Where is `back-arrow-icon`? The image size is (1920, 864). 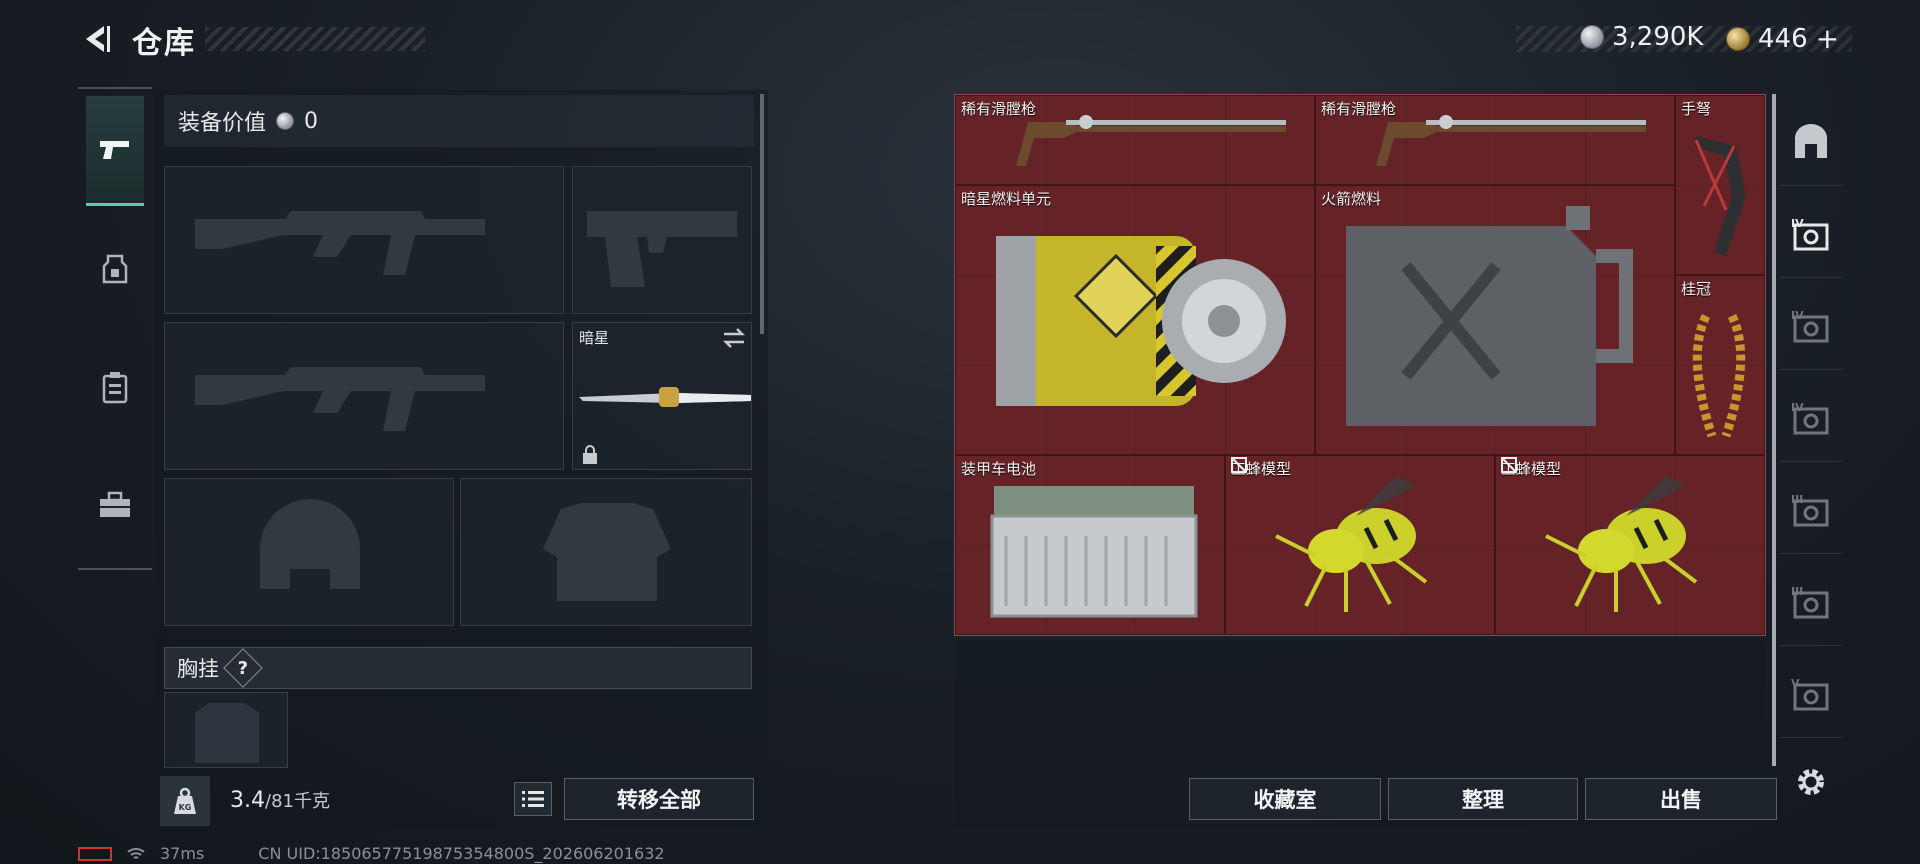
back-arrow-icon is located at coordinates (95, 39).